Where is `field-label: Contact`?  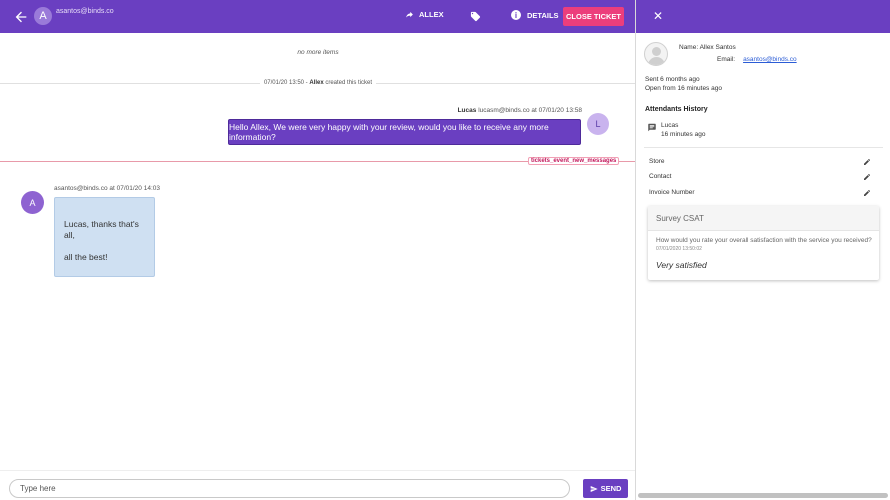 field-label: Contact is located at coordinates (660, 176).